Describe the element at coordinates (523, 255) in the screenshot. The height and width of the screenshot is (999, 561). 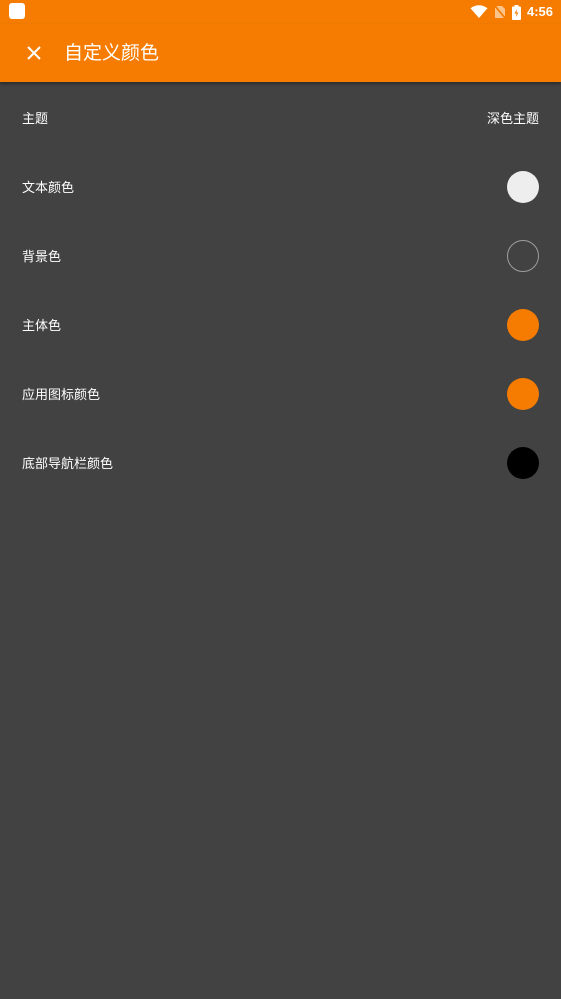
I see `background-color-swatch` at that location.